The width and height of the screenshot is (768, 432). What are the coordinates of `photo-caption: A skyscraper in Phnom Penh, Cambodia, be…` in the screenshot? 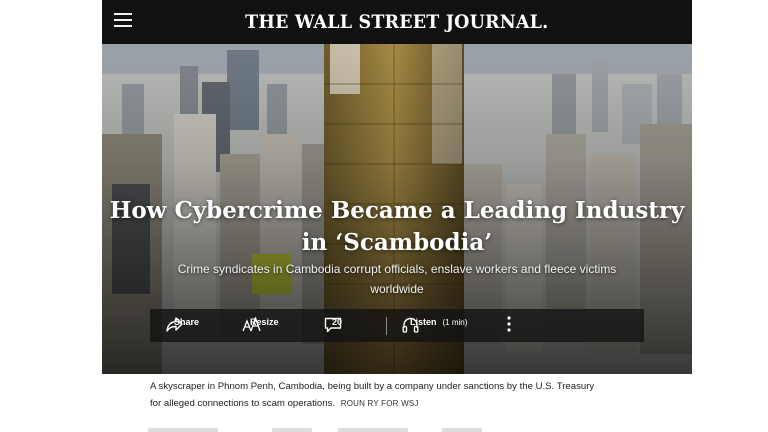 It's located at (400, 395).